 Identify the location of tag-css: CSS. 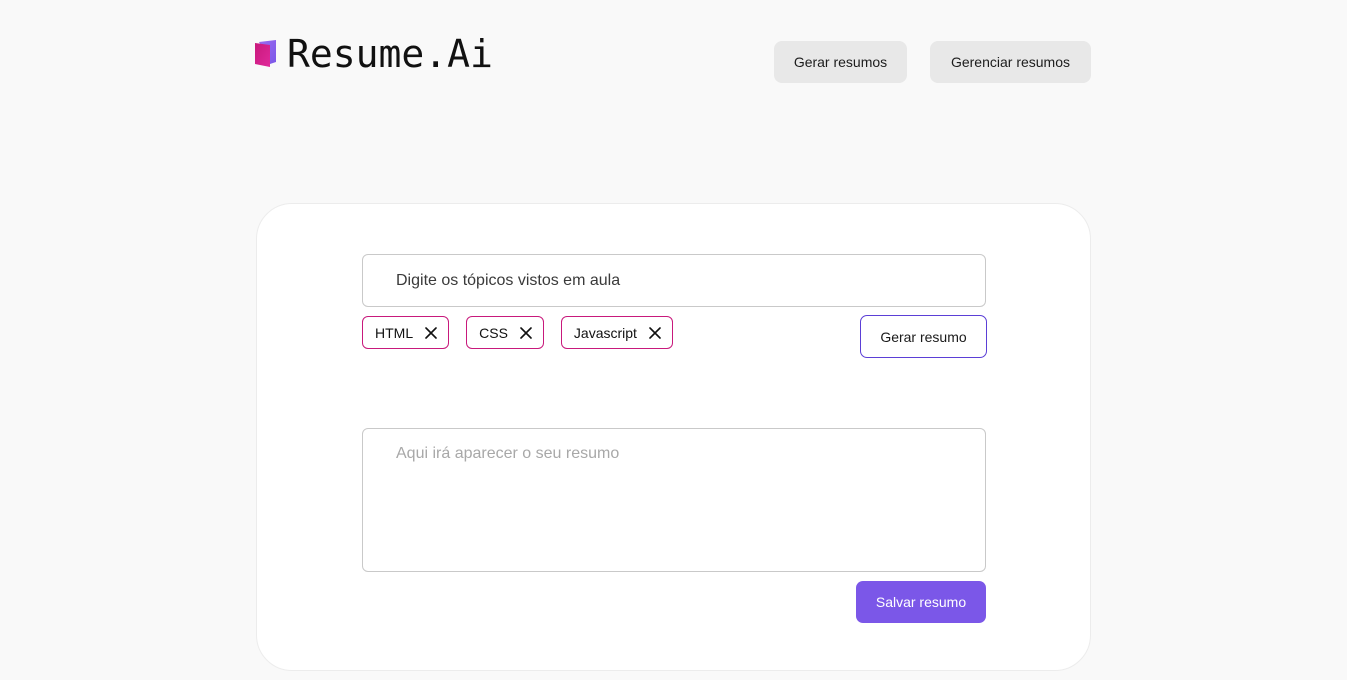
(505, 332).